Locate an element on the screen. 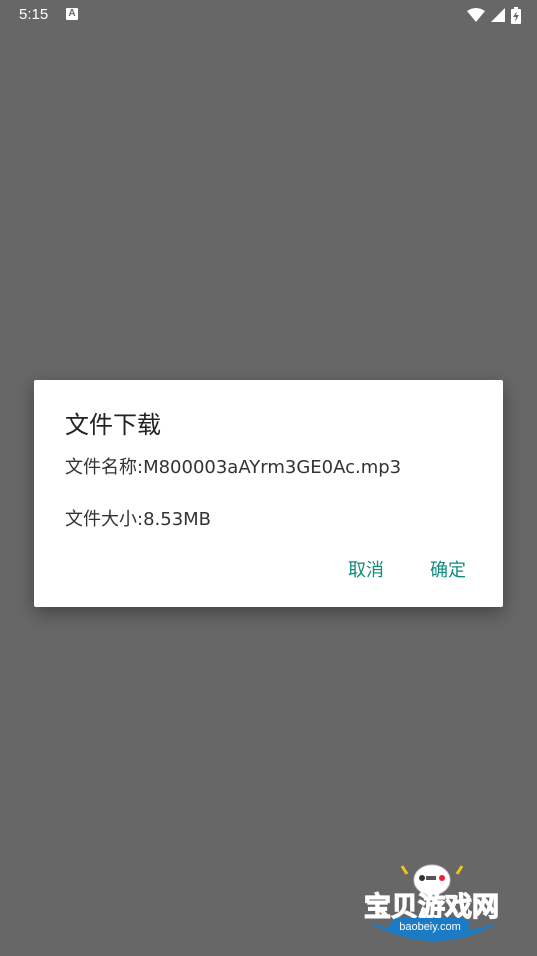  dialog-title: 文件下载 is located at coordinates (113, 425).